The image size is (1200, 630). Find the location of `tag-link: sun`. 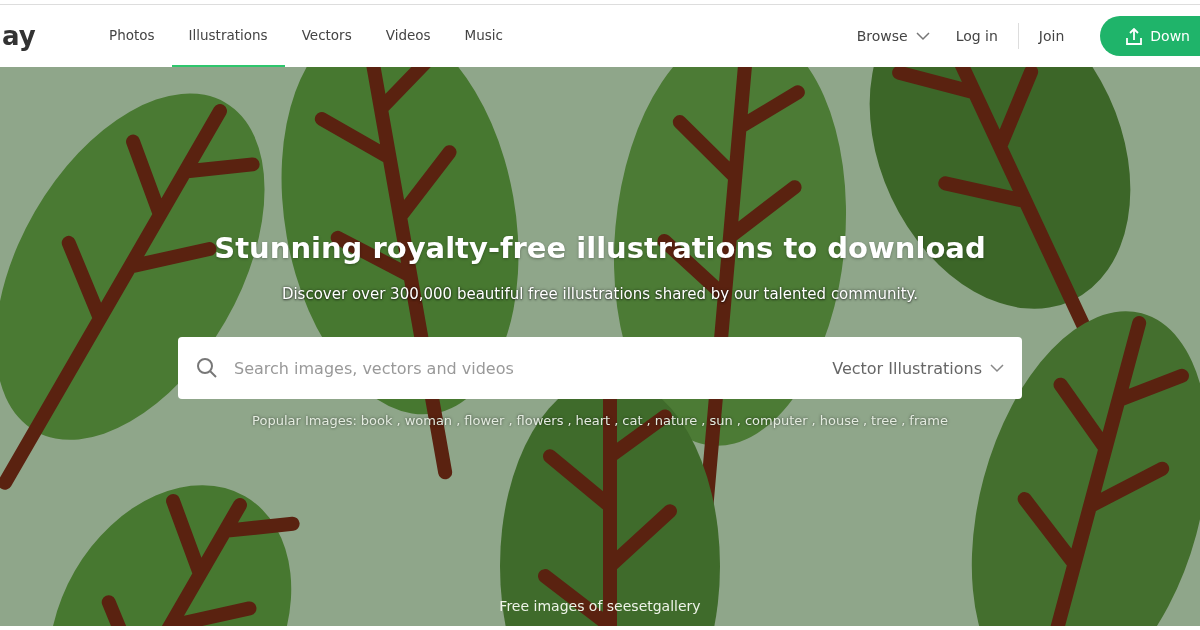

tag-link: sun is located at coordinates (721, 420).